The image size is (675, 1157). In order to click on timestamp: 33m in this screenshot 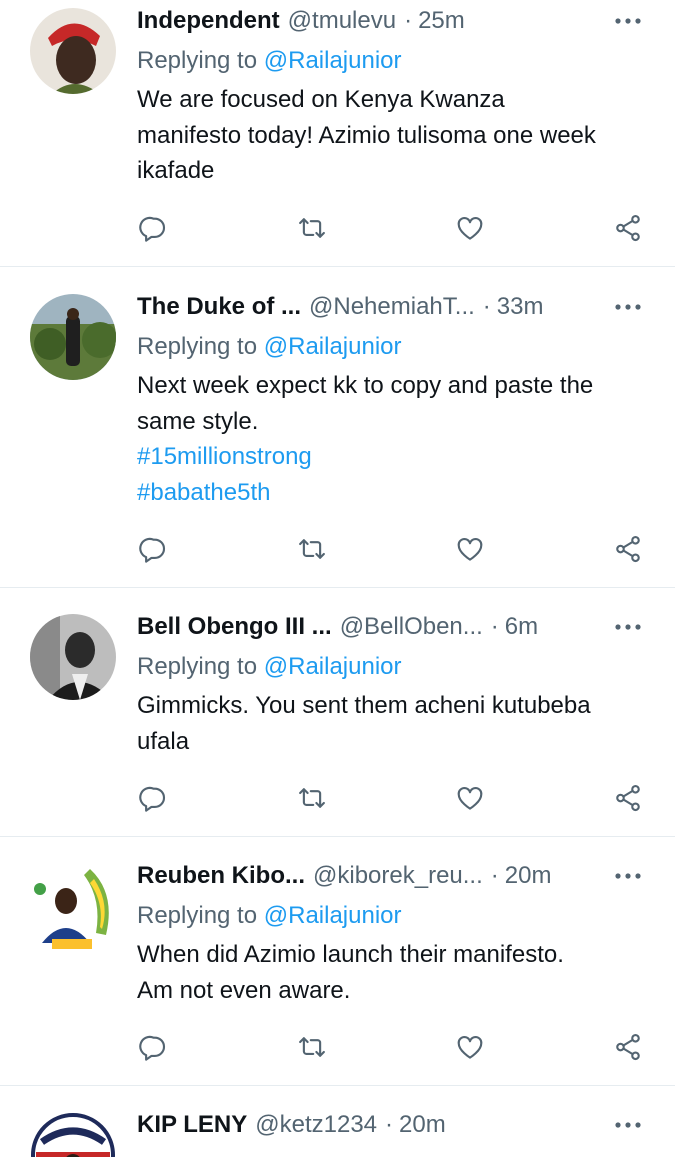, I will do `click(520, 307)`.